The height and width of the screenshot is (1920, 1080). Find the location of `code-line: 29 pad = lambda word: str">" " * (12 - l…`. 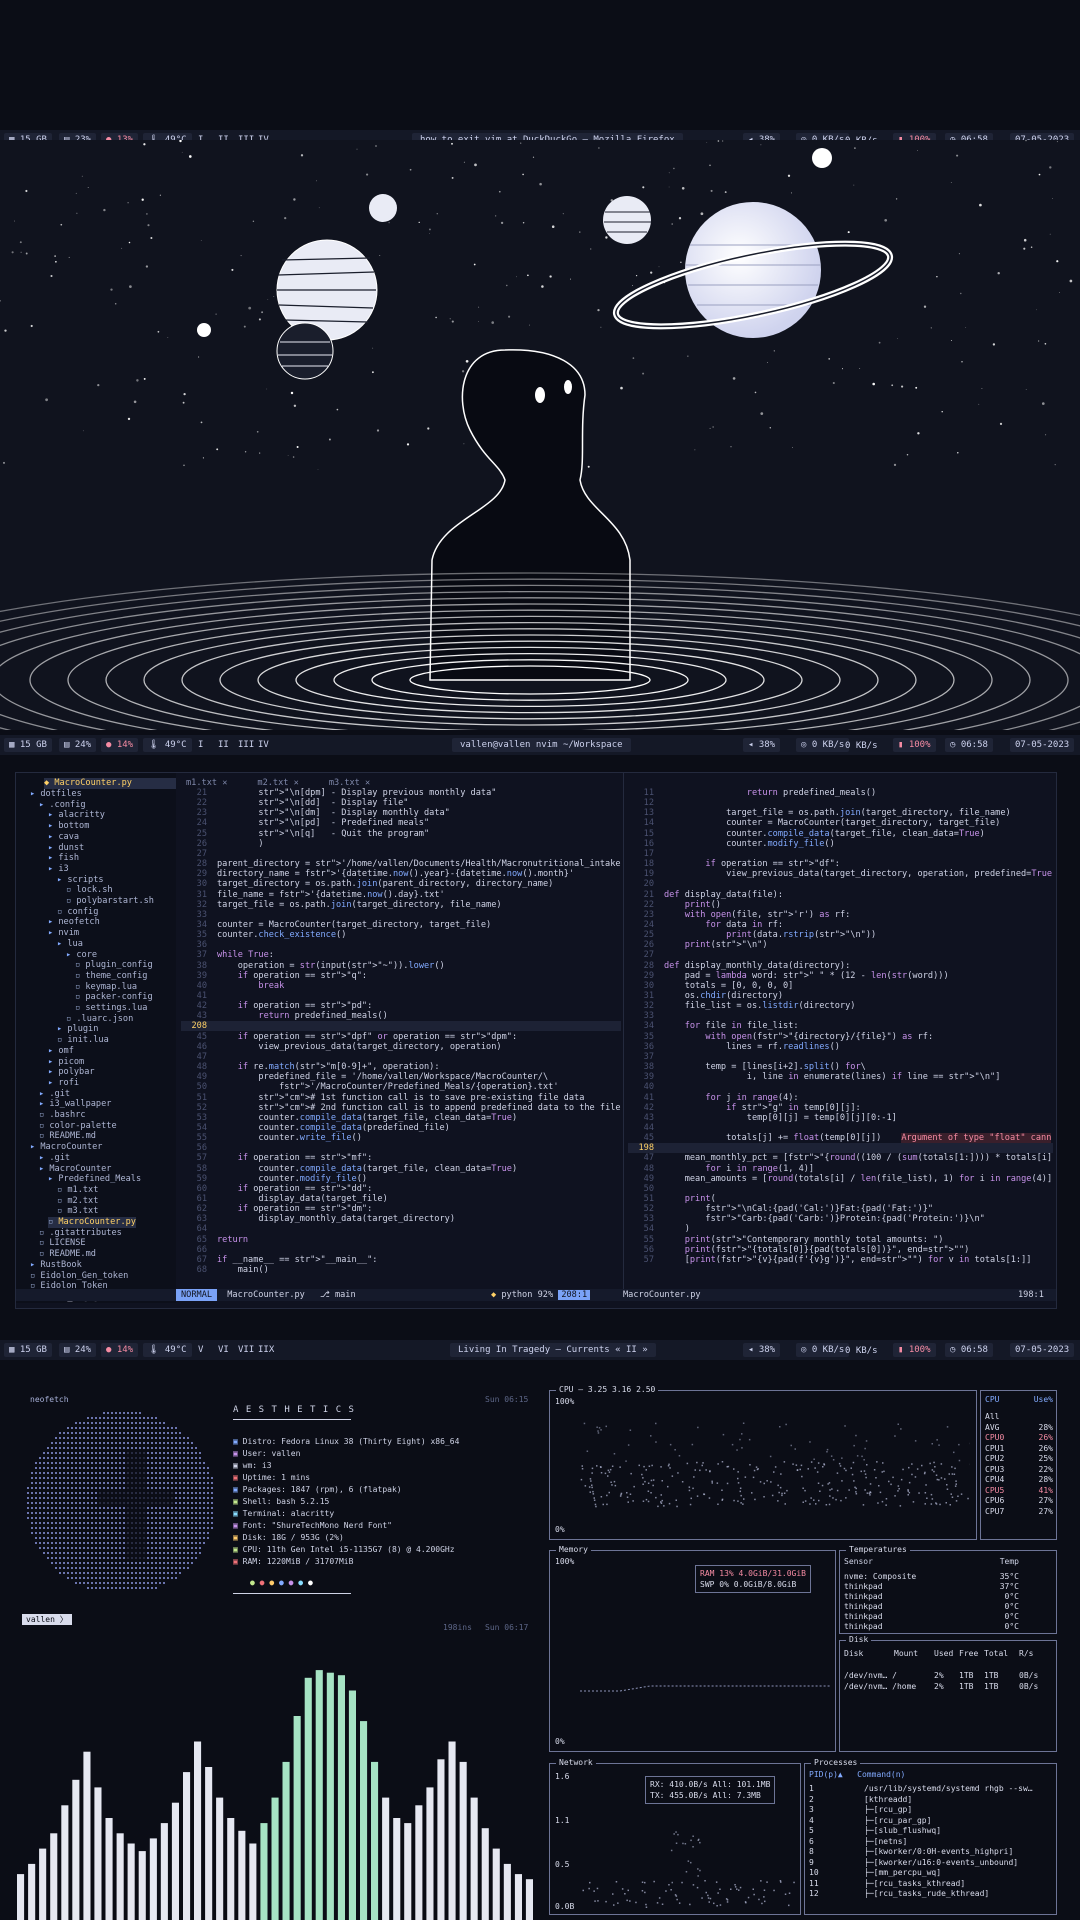

code-line: 29 pad = lambda word: str">" " * (12 - l… is located at coordinates (788, 976).